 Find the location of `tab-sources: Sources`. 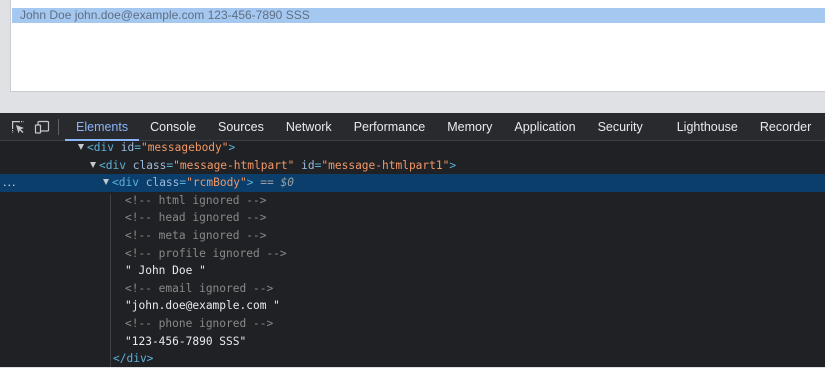

tab-sources: Sources is located at coordinates (241, 126).